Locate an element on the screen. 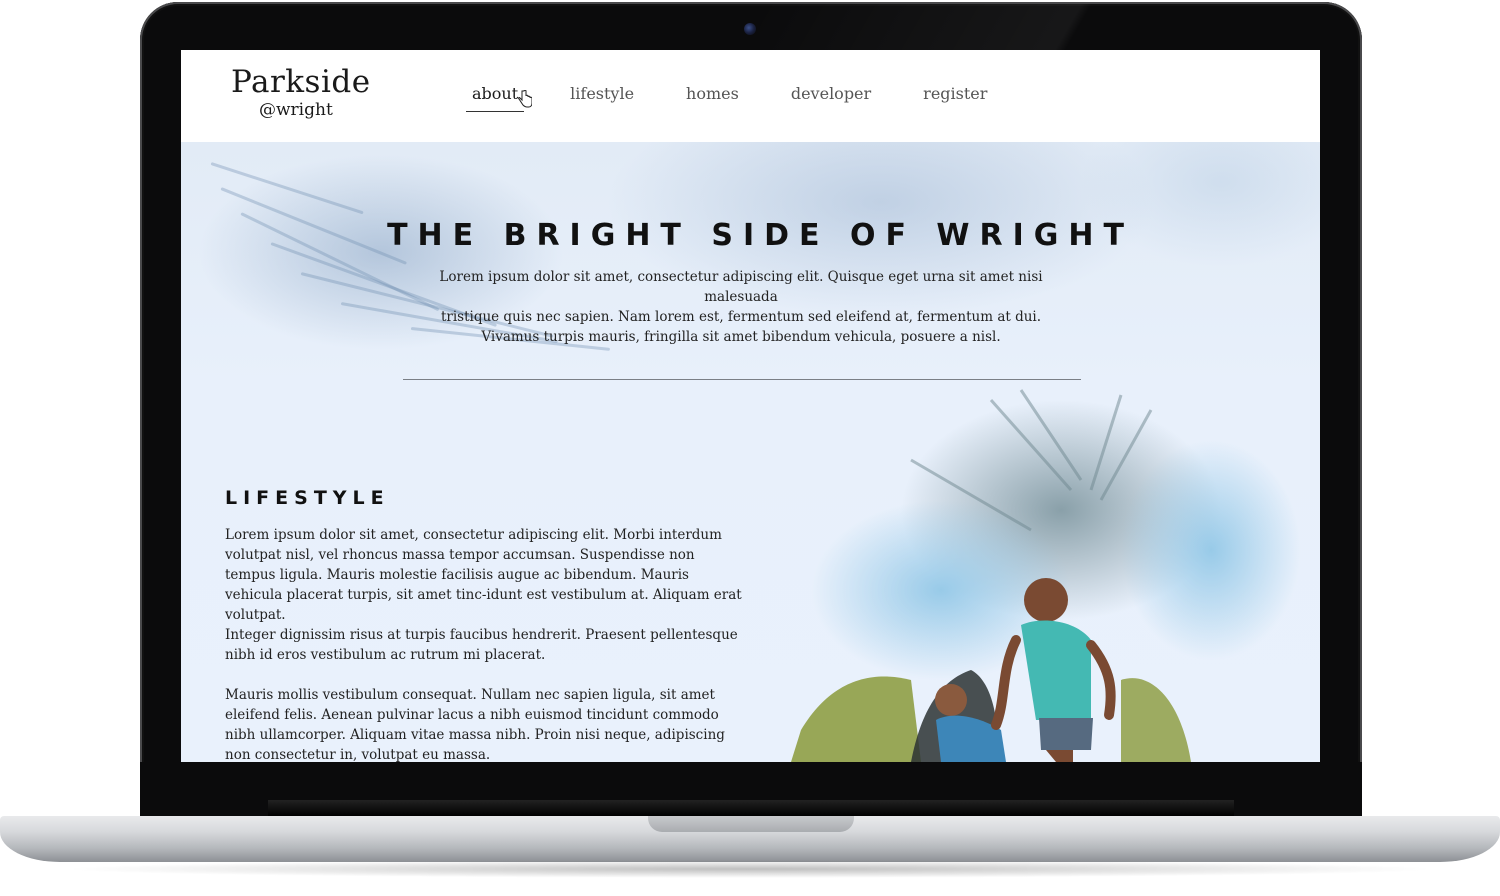 This screenshot has width=1500, height=896. laptop-base-notch is located at coordinates (751, 824).